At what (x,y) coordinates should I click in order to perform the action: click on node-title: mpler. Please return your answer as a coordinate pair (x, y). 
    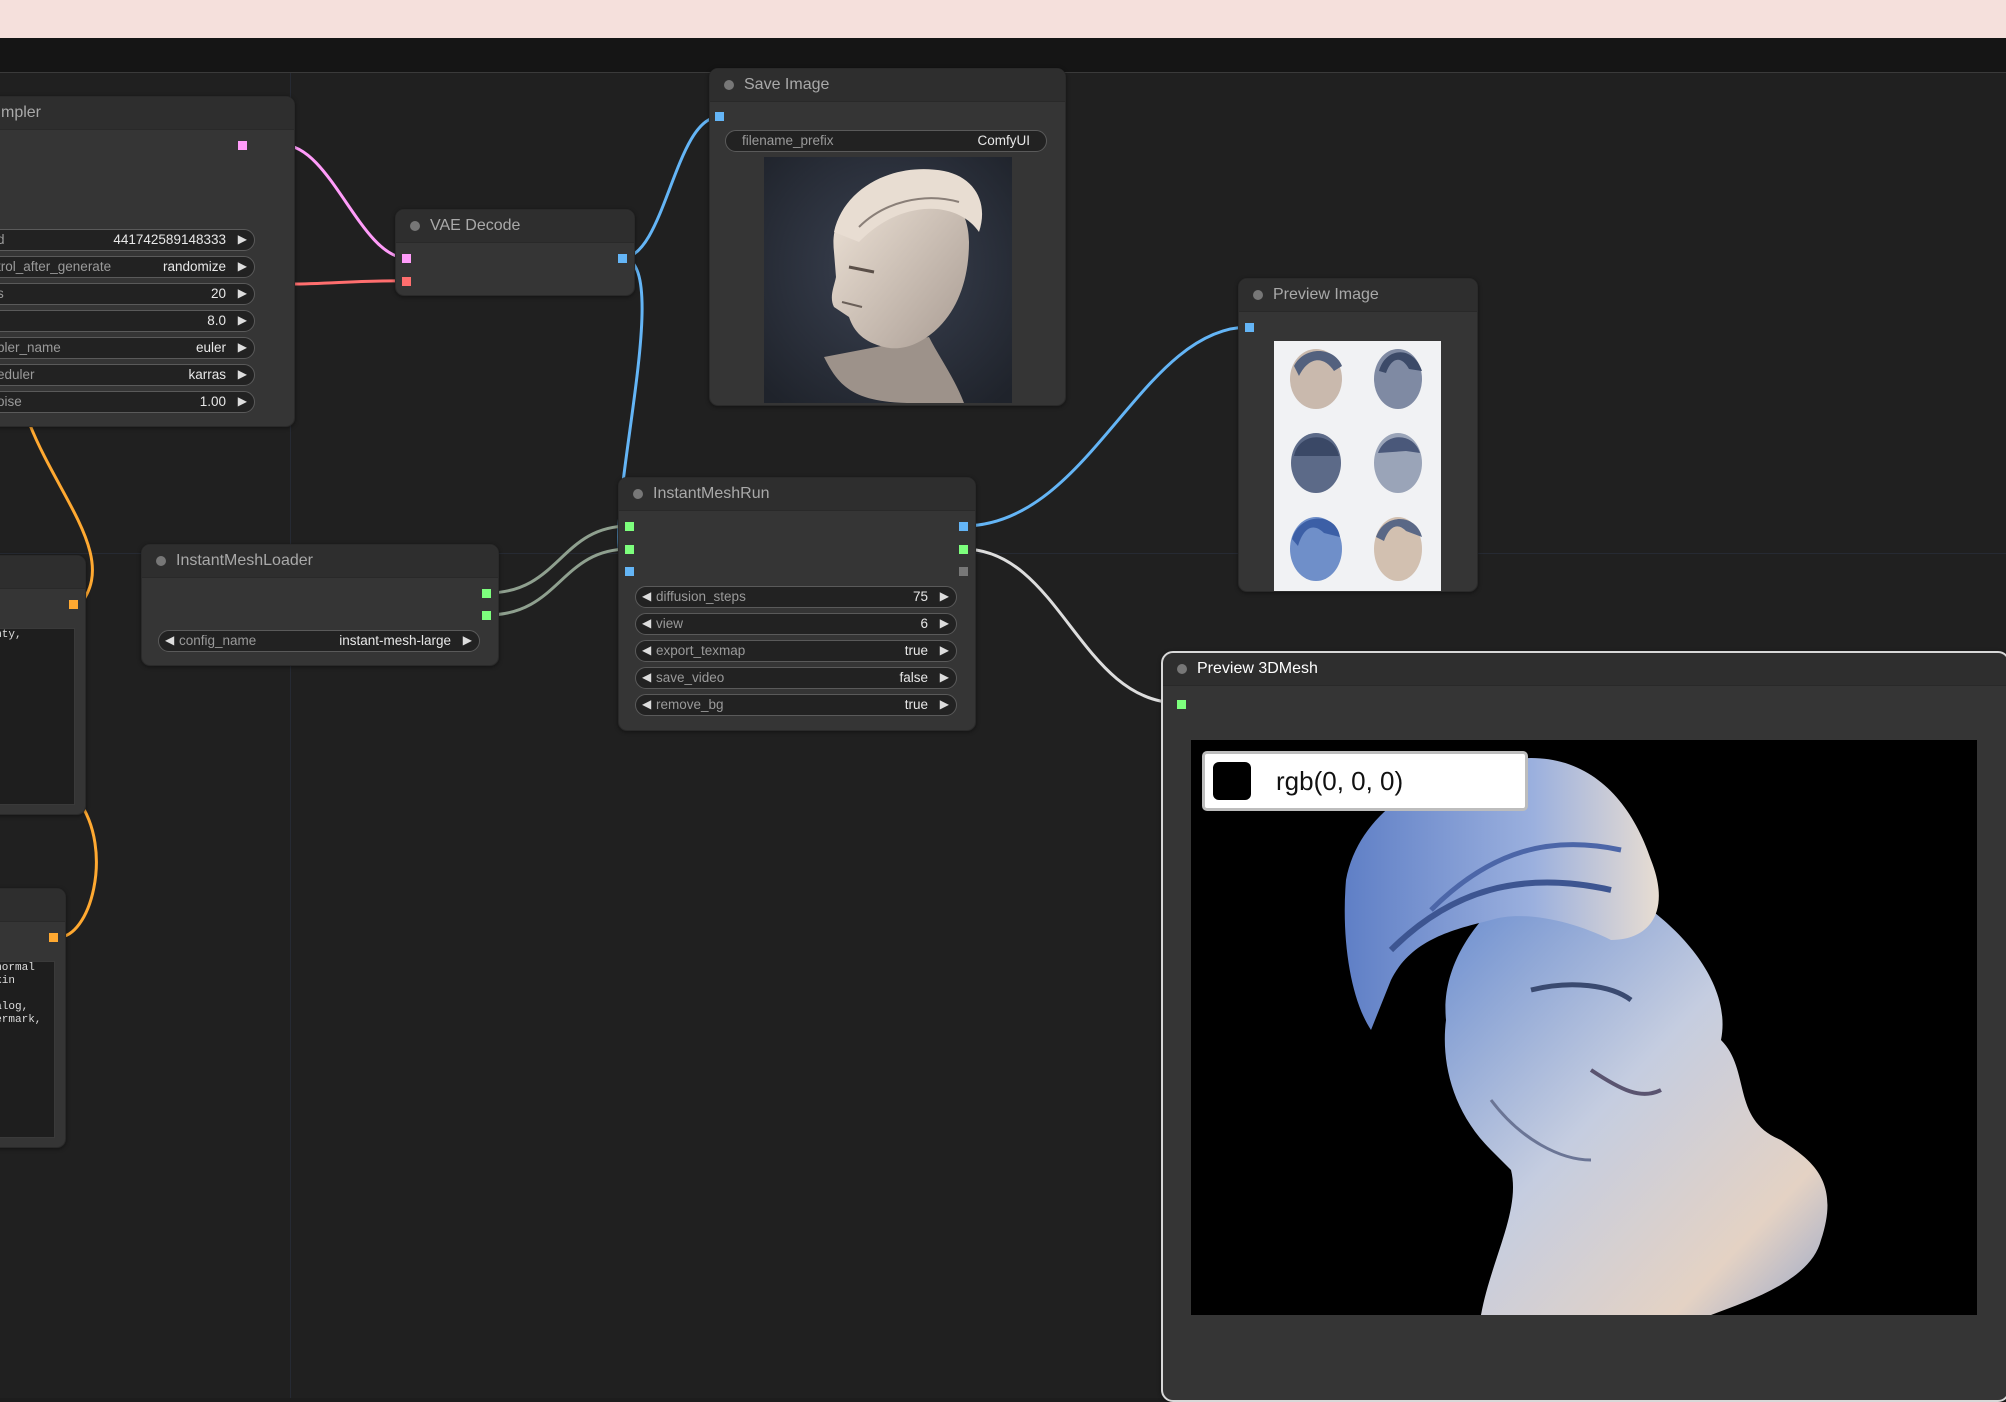
    Looking at the image, I should click on (21, 112).